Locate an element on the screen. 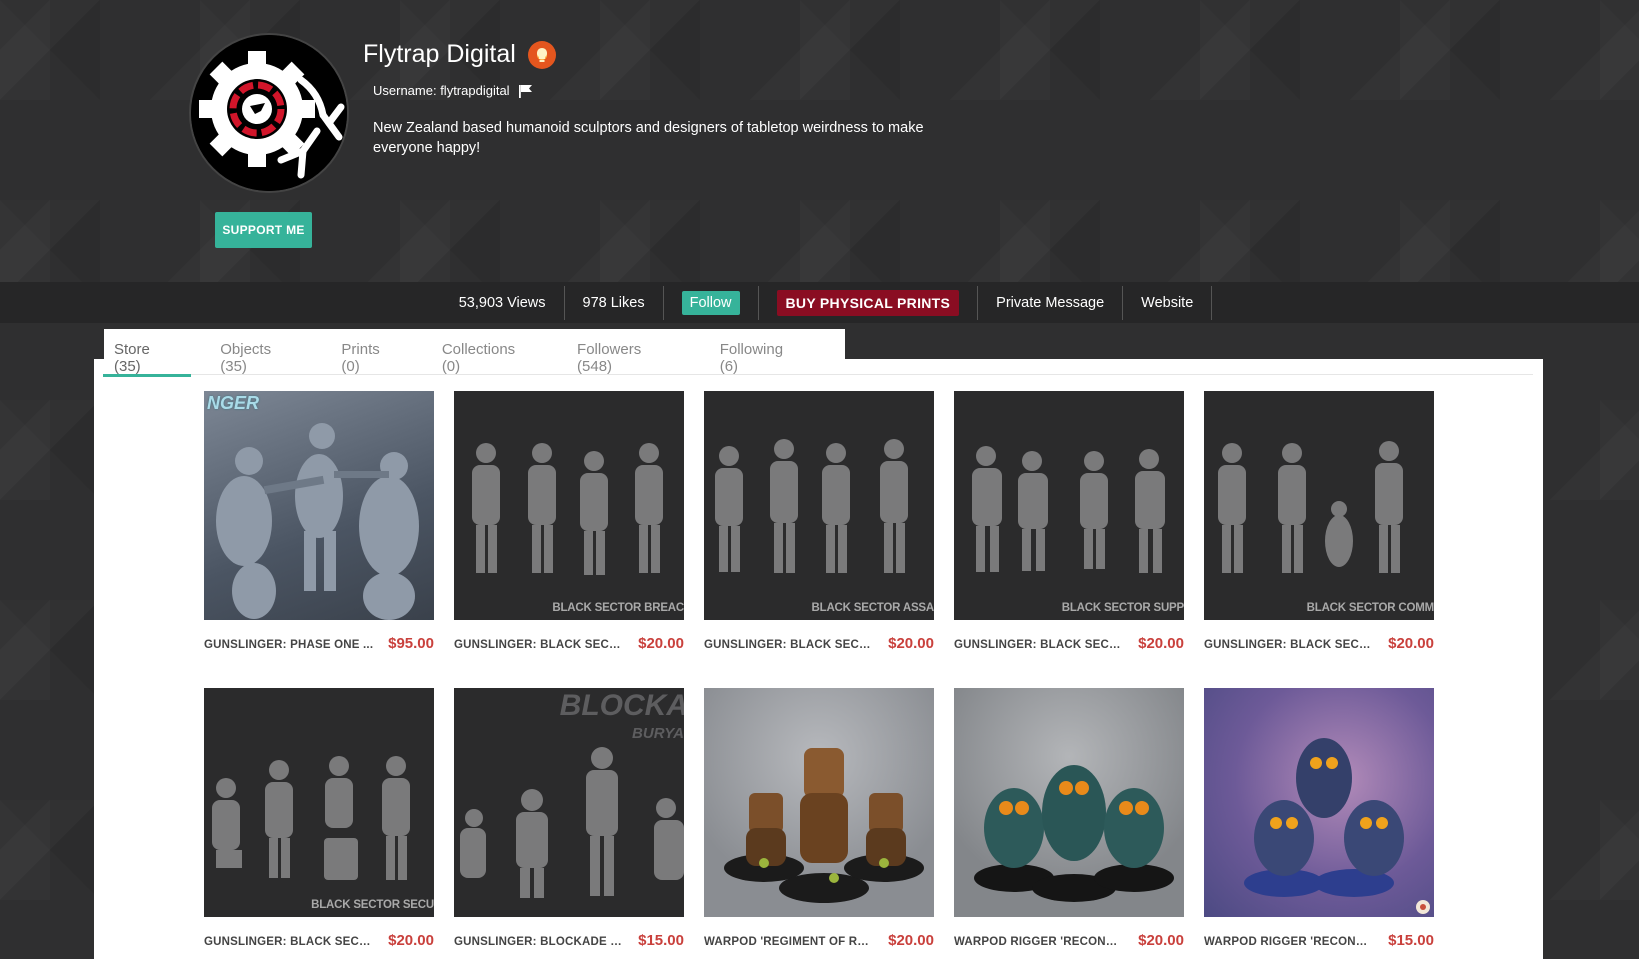 This screenshot has width=1639, height=959. product-image-text-block: BLOCKA BURYA is located at coordinates (621, 718).